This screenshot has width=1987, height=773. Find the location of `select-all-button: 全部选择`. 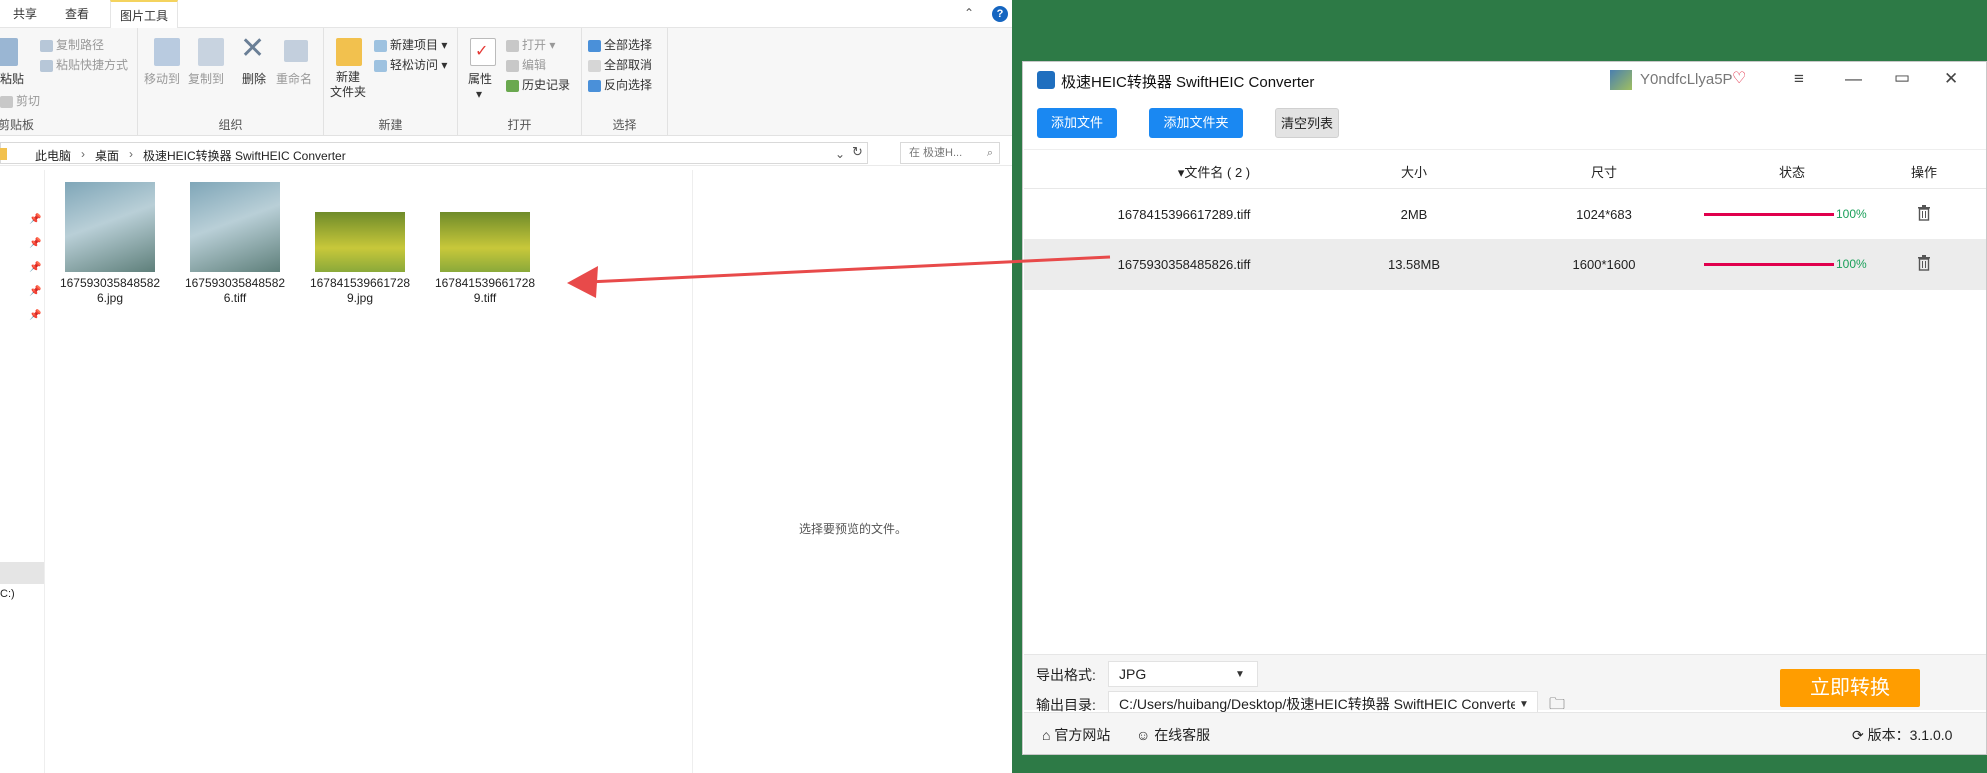

select-all-button: 全部选择 is located at coordinates (620, 44).